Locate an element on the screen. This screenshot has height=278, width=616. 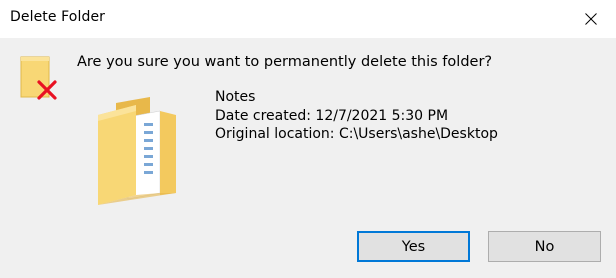
date-created: Date created: 12/7/2021 5:30 PM is located at coordinates (332, 115).